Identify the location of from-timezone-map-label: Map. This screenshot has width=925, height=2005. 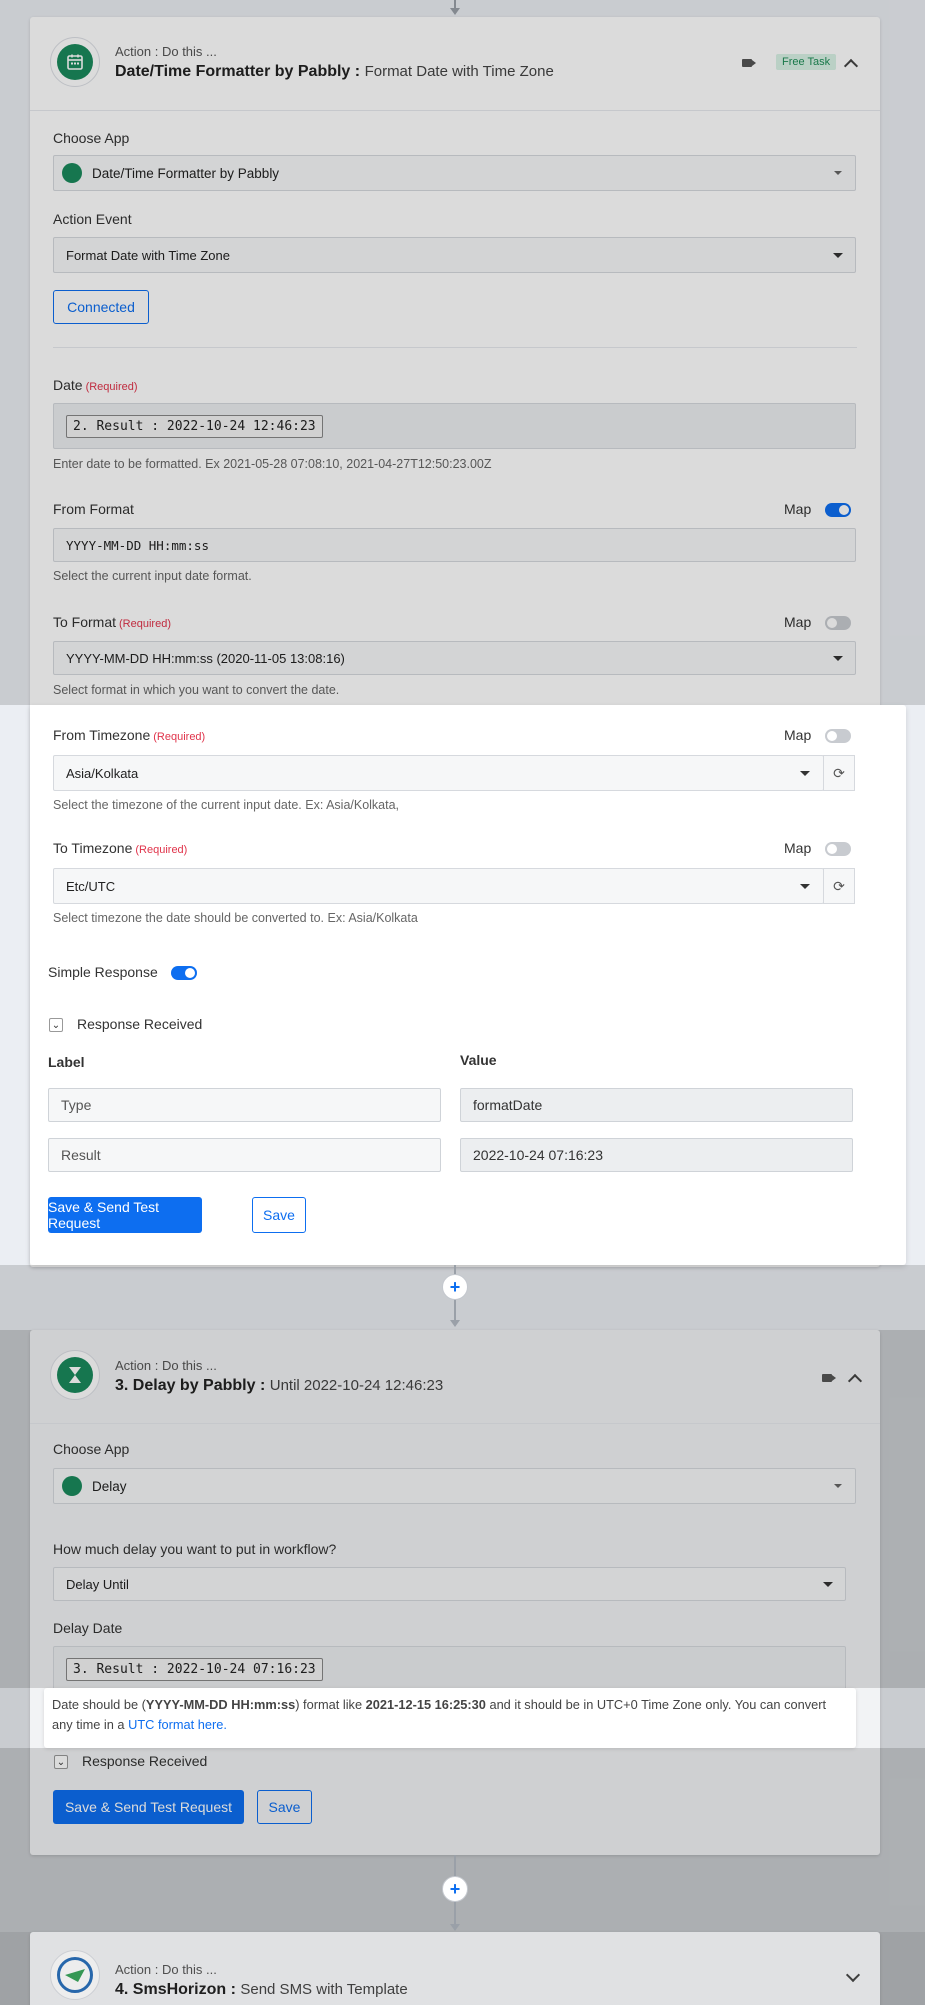
(798, 735).